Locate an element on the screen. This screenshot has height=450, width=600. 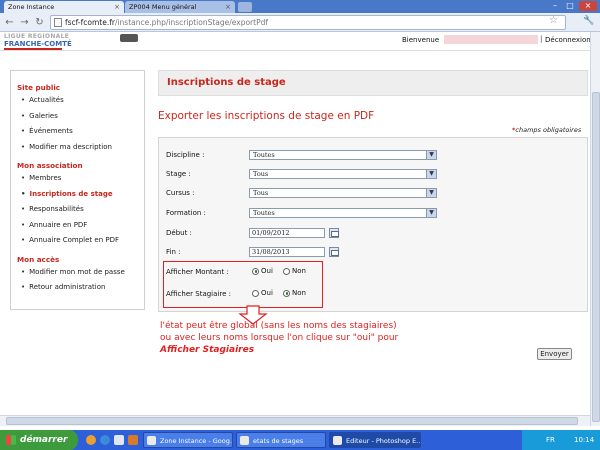
cursus-select: Tous ▼ is located at coordinates (343, 193).